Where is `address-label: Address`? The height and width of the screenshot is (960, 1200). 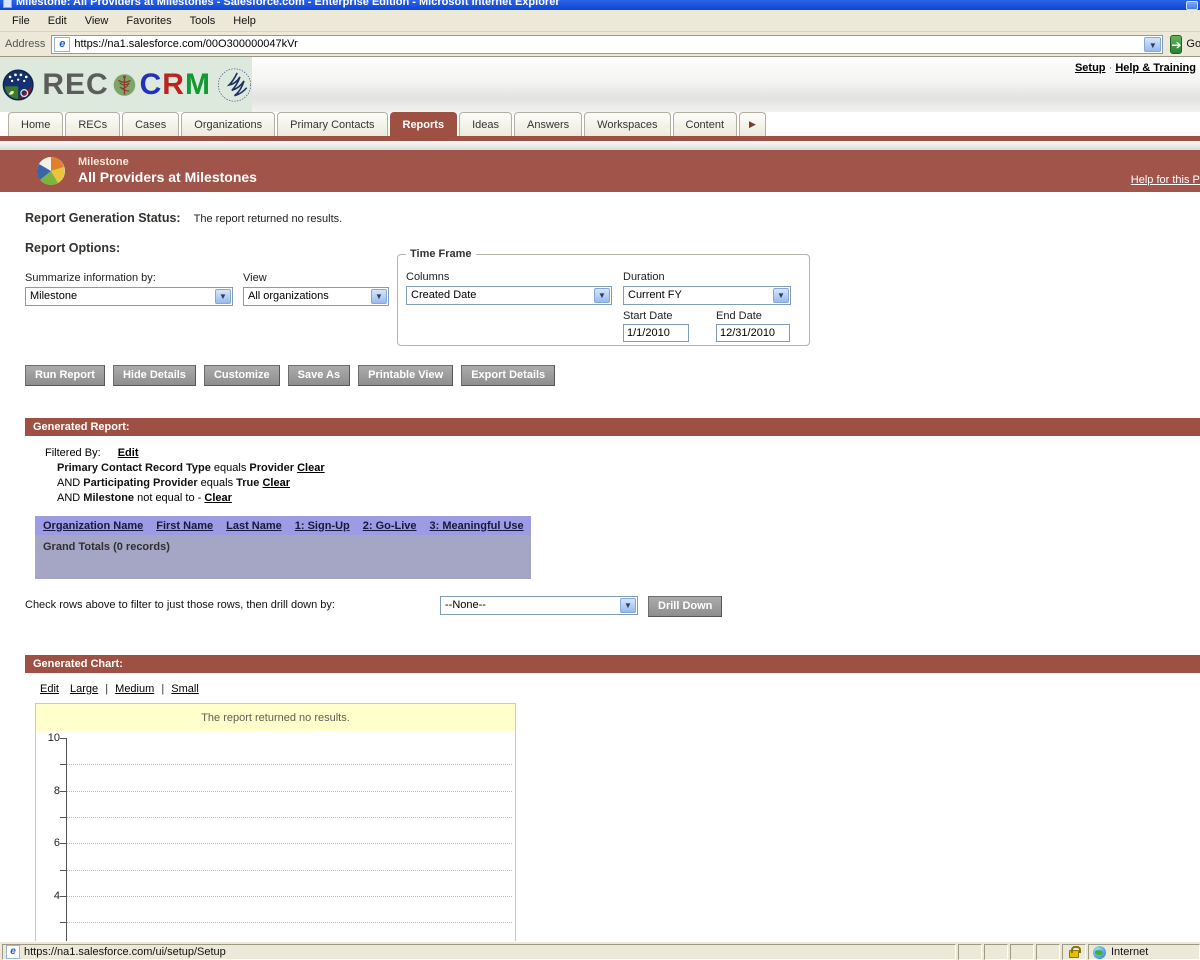 address-label: Address is located at coordinates (25, 44).